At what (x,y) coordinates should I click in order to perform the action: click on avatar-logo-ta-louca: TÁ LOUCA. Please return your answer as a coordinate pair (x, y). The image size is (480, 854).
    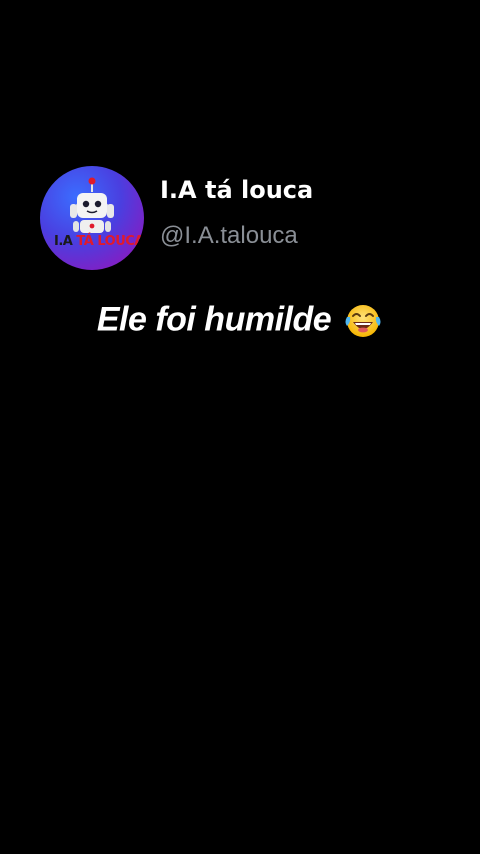
    Looking at the image, I should click on (110, 241).